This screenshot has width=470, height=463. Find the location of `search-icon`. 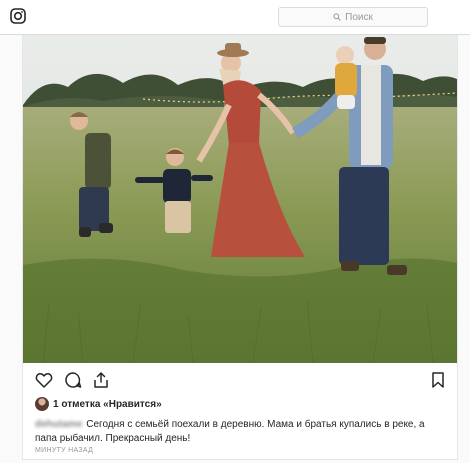

search-icon is located at coordinates (337, 17).